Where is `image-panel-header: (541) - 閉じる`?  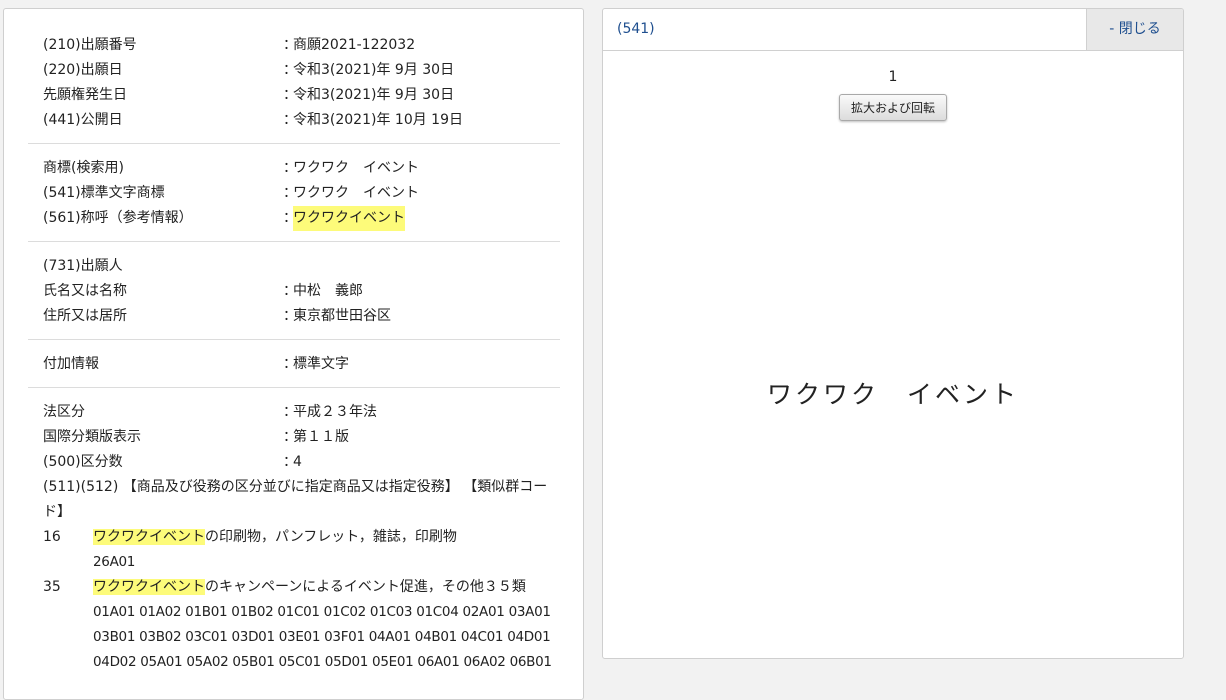 image-panel-header: (541) - 閉じる is located at coordinates (893, 30).